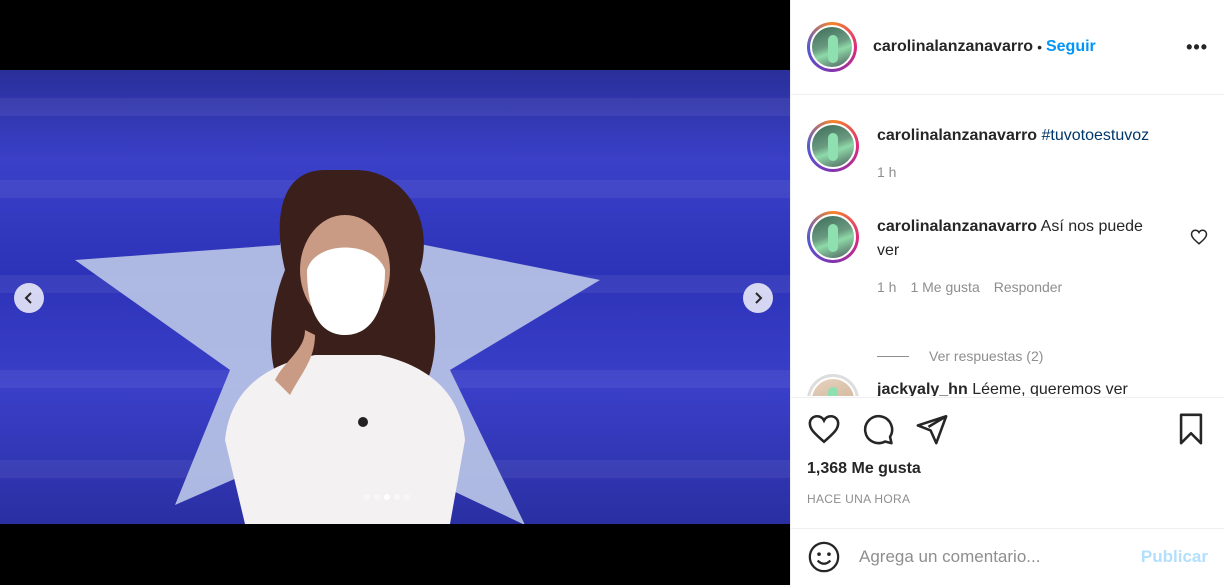 Image resolution: width=1224 pixels, height=585 pixels. Describe the element at coordinates (1174, 557) in the screenshot. I see `publish-button: Publicar` at that location.